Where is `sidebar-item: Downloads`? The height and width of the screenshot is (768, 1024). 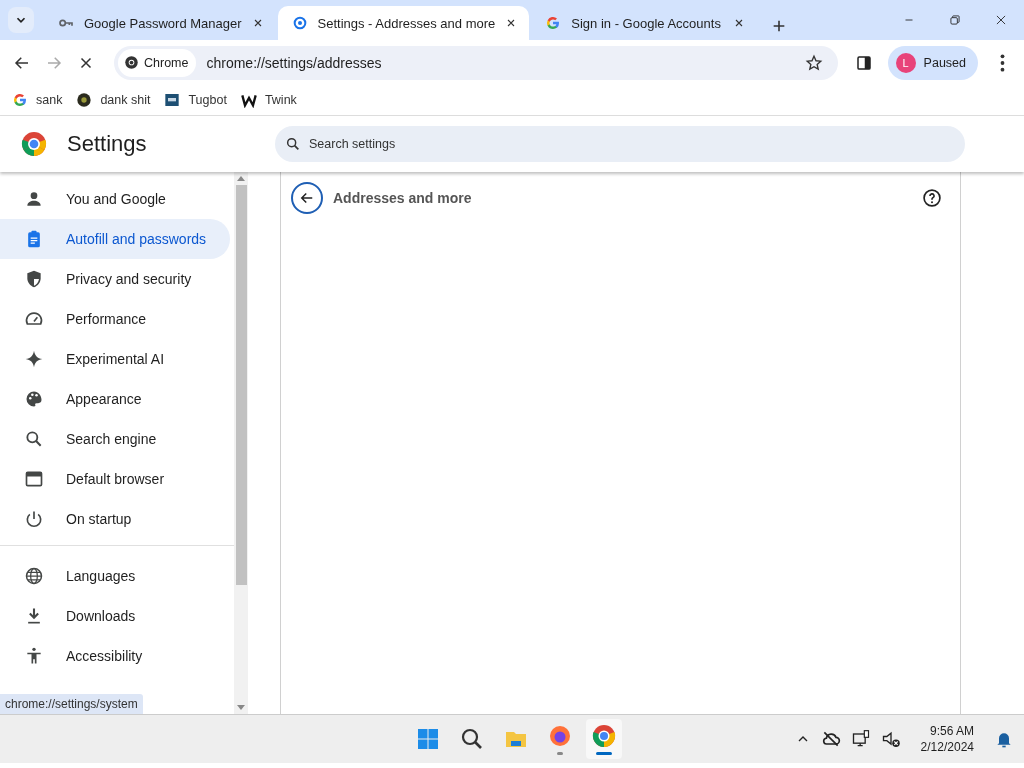 sidebar-item: Downloads is located at coordinates (115, 616).